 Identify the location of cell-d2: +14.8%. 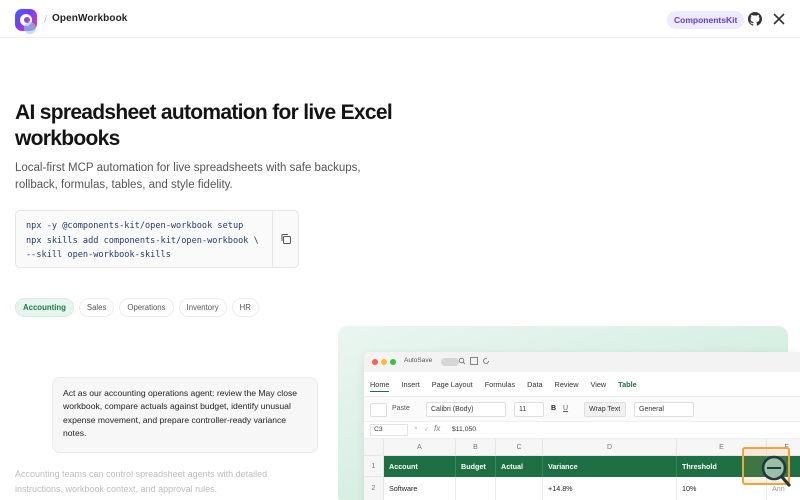
(610, 488).